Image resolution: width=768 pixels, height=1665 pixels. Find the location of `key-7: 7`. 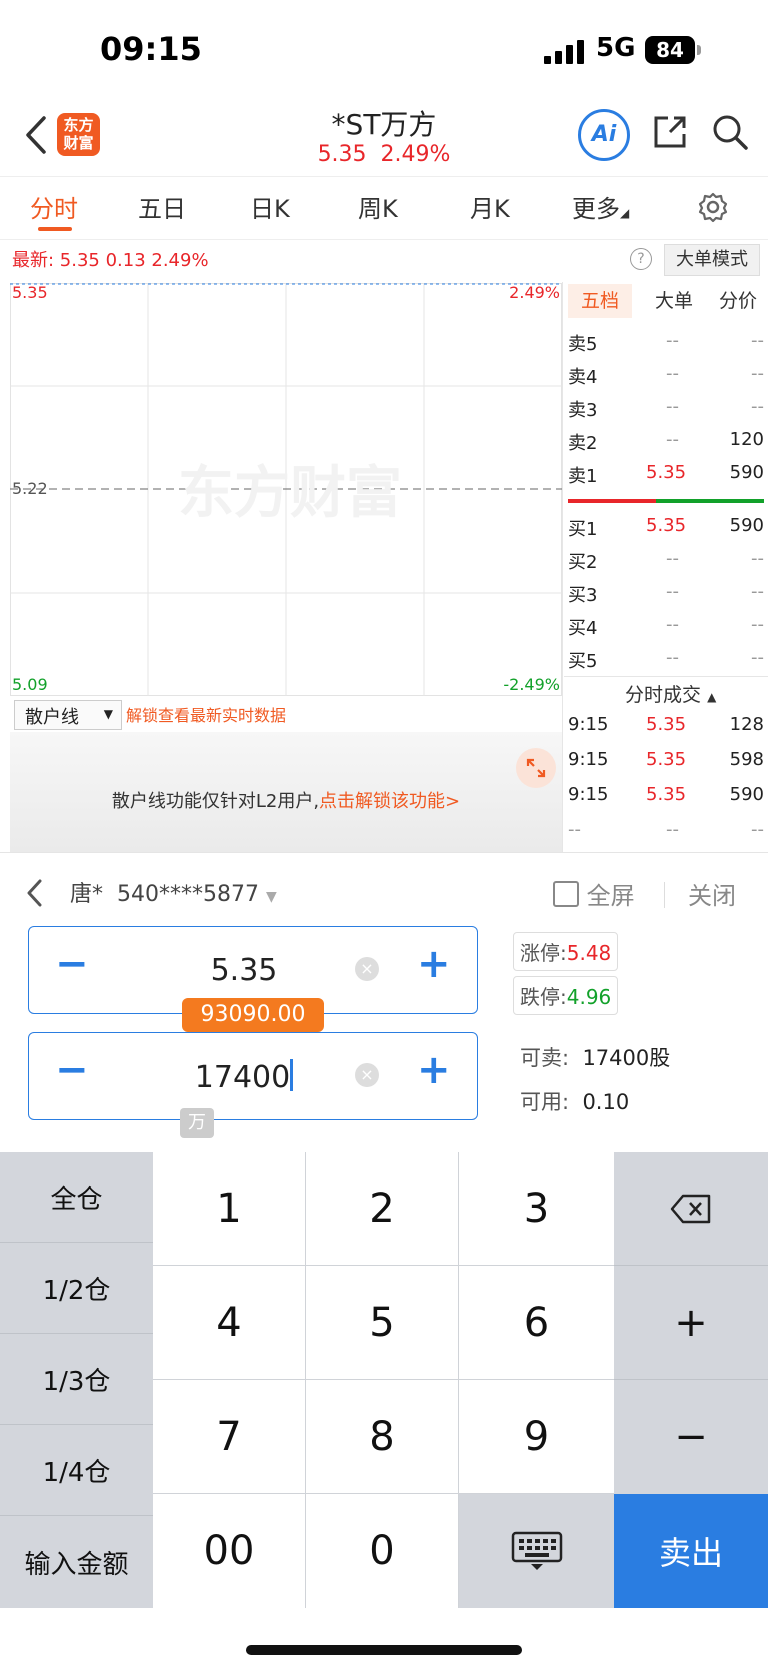

key-7: 7 is located at coordinates (229, 1437).